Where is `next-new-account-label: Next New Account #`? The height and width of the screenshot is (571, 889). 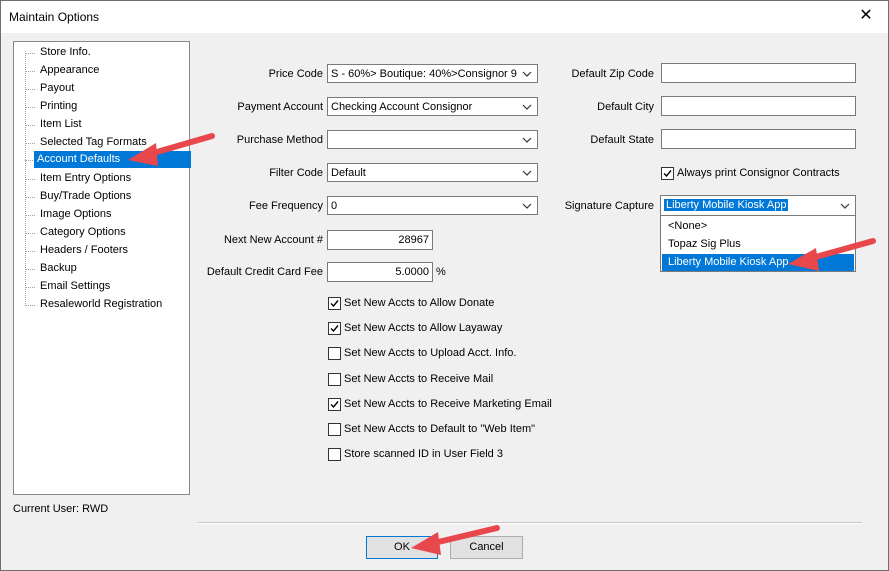
next-new-account-label: Next New Account # is located at coordinates (273, 240).